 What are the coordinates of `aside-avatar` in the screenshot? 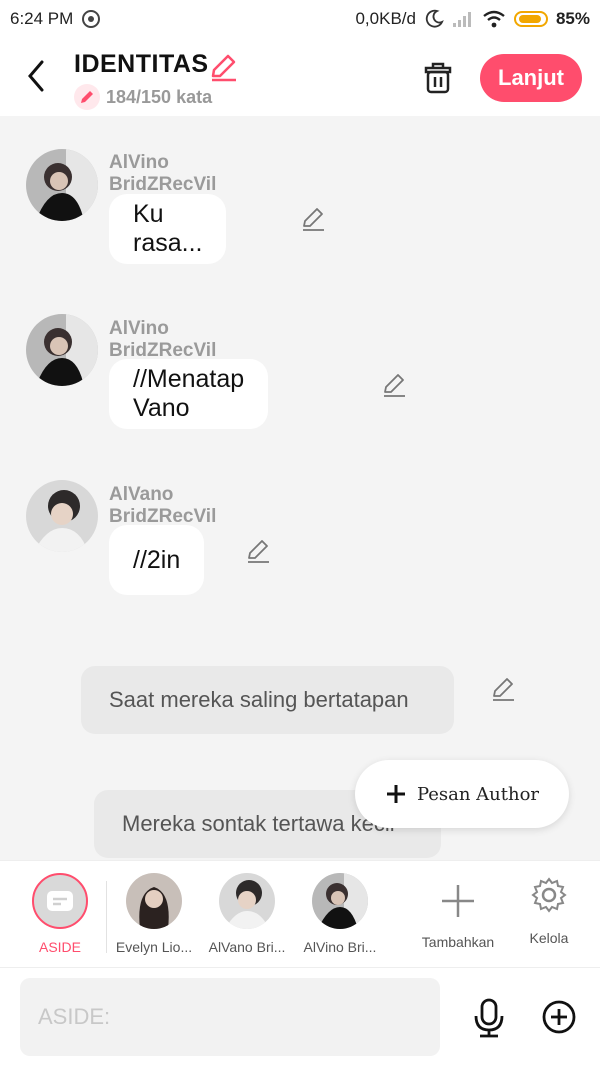 It's located at (60, 901).